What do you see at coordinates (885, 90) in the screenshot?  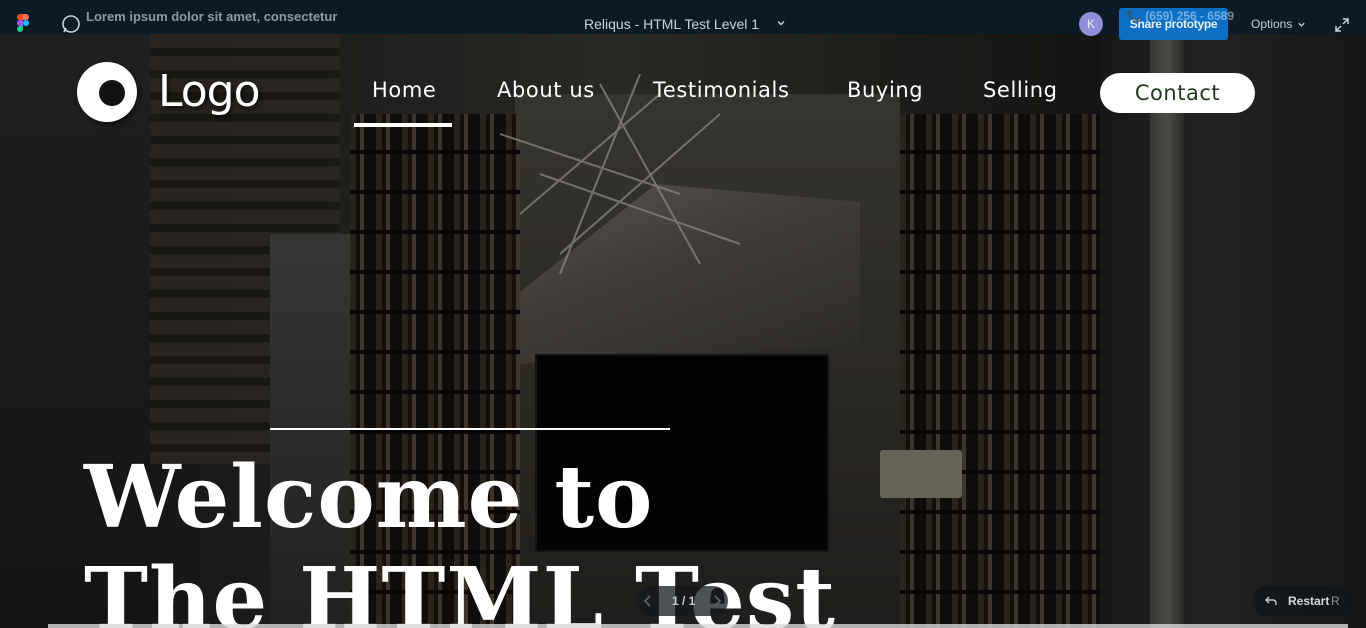 I see `nav-buying: Buying` at bounding box center [885, 90].